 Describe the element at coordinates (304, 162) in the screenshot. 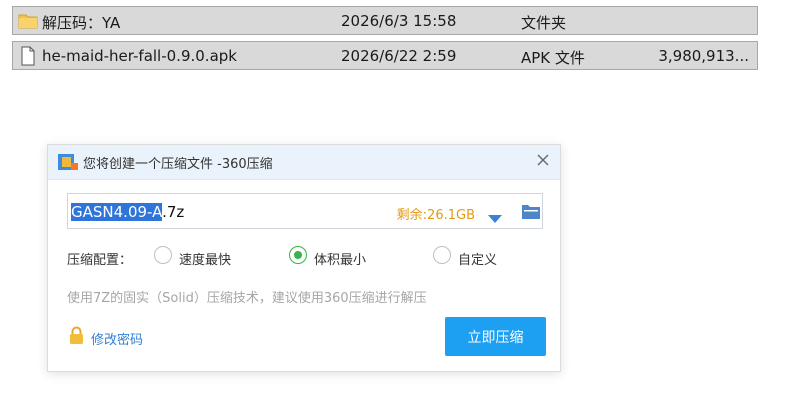

I see `dialog-titlebar: 您将创建一个压缩文件 -360压缩` at that location.